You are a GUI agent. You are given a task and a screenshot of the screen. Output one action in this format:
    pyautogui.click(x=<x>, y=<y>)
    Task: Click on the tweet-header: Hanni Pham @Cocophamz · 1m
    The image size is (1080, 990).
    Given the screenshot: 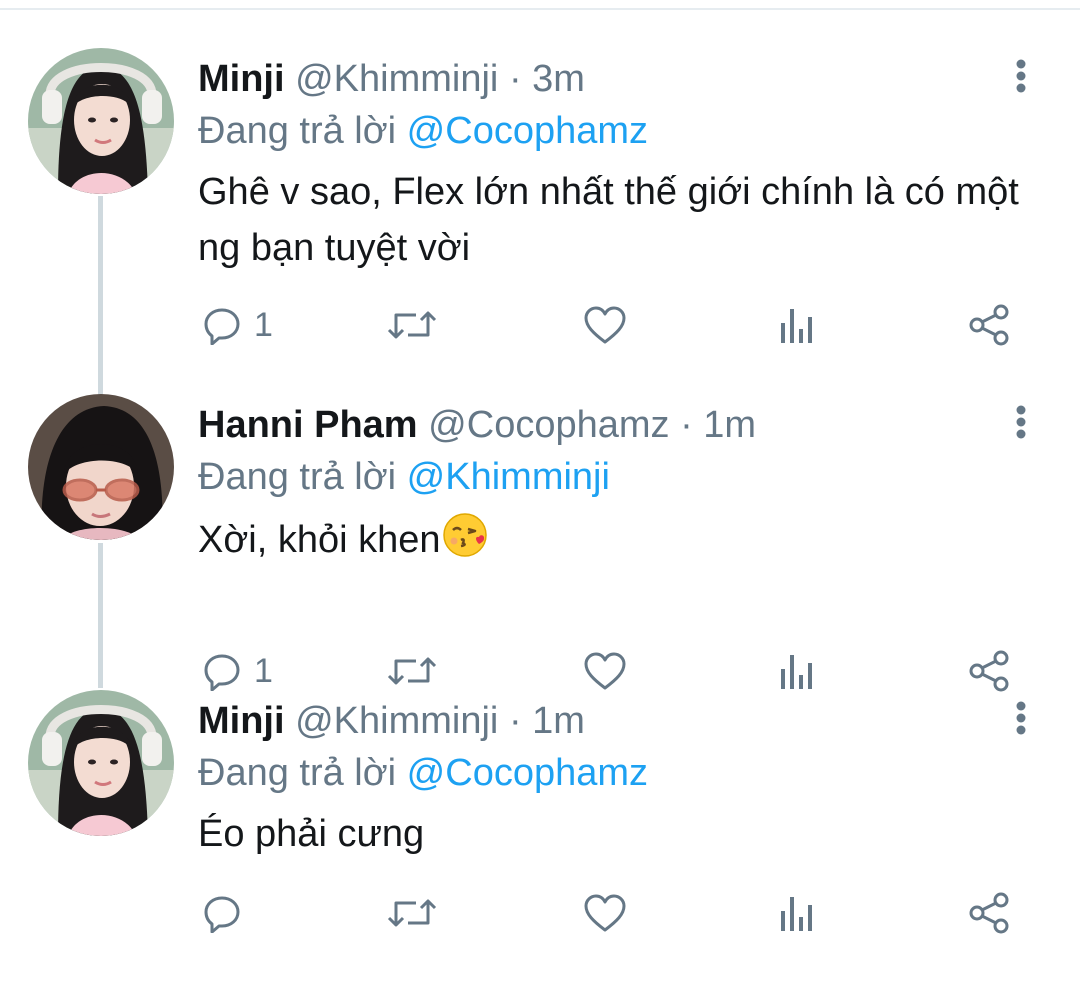 What is the action you would take?
    pyautogui.click(x=477, y=425)
    